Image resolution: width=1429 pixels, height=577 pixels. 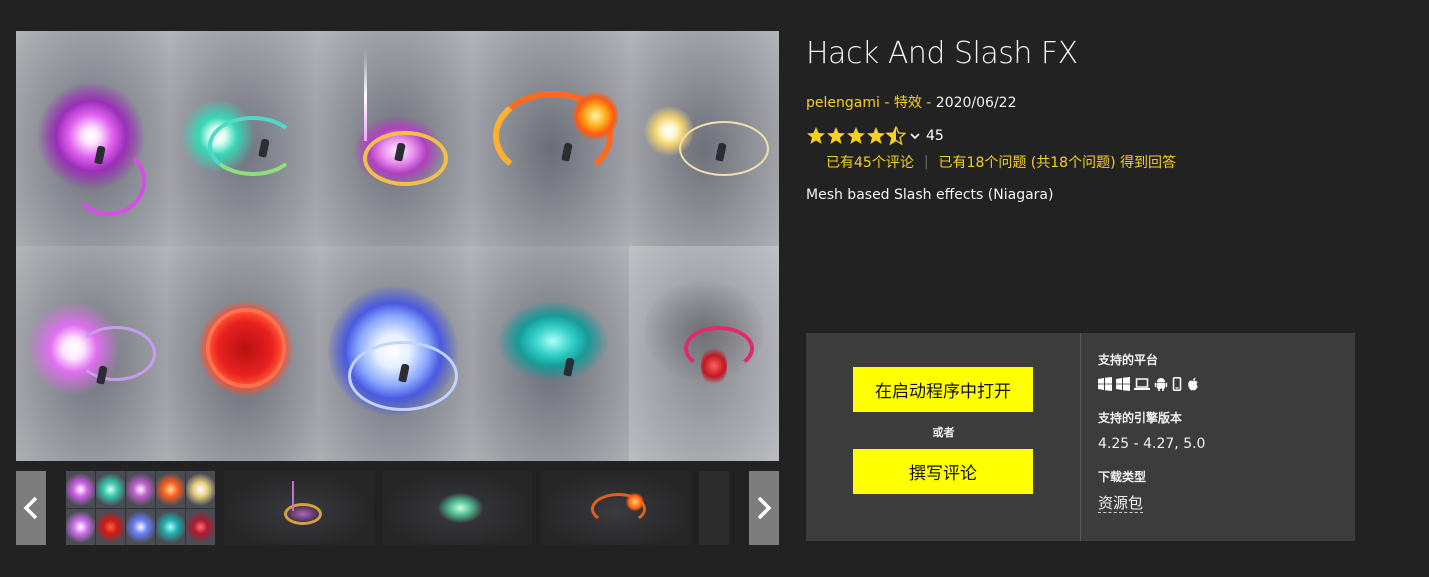 What do you see at coordinates (943, 471) in the screenshot?
I see `write-review-button: 撰写评论` at bounding box center [943, 471].